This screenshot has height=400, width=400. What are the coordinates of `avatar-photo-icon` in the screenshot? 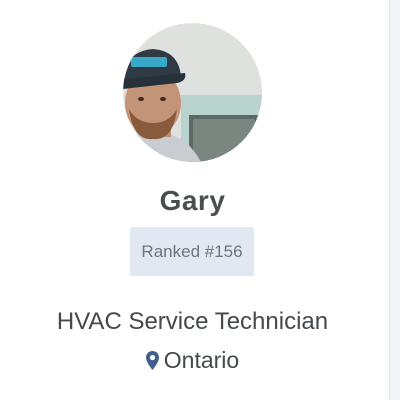 It's located at (192, 92).